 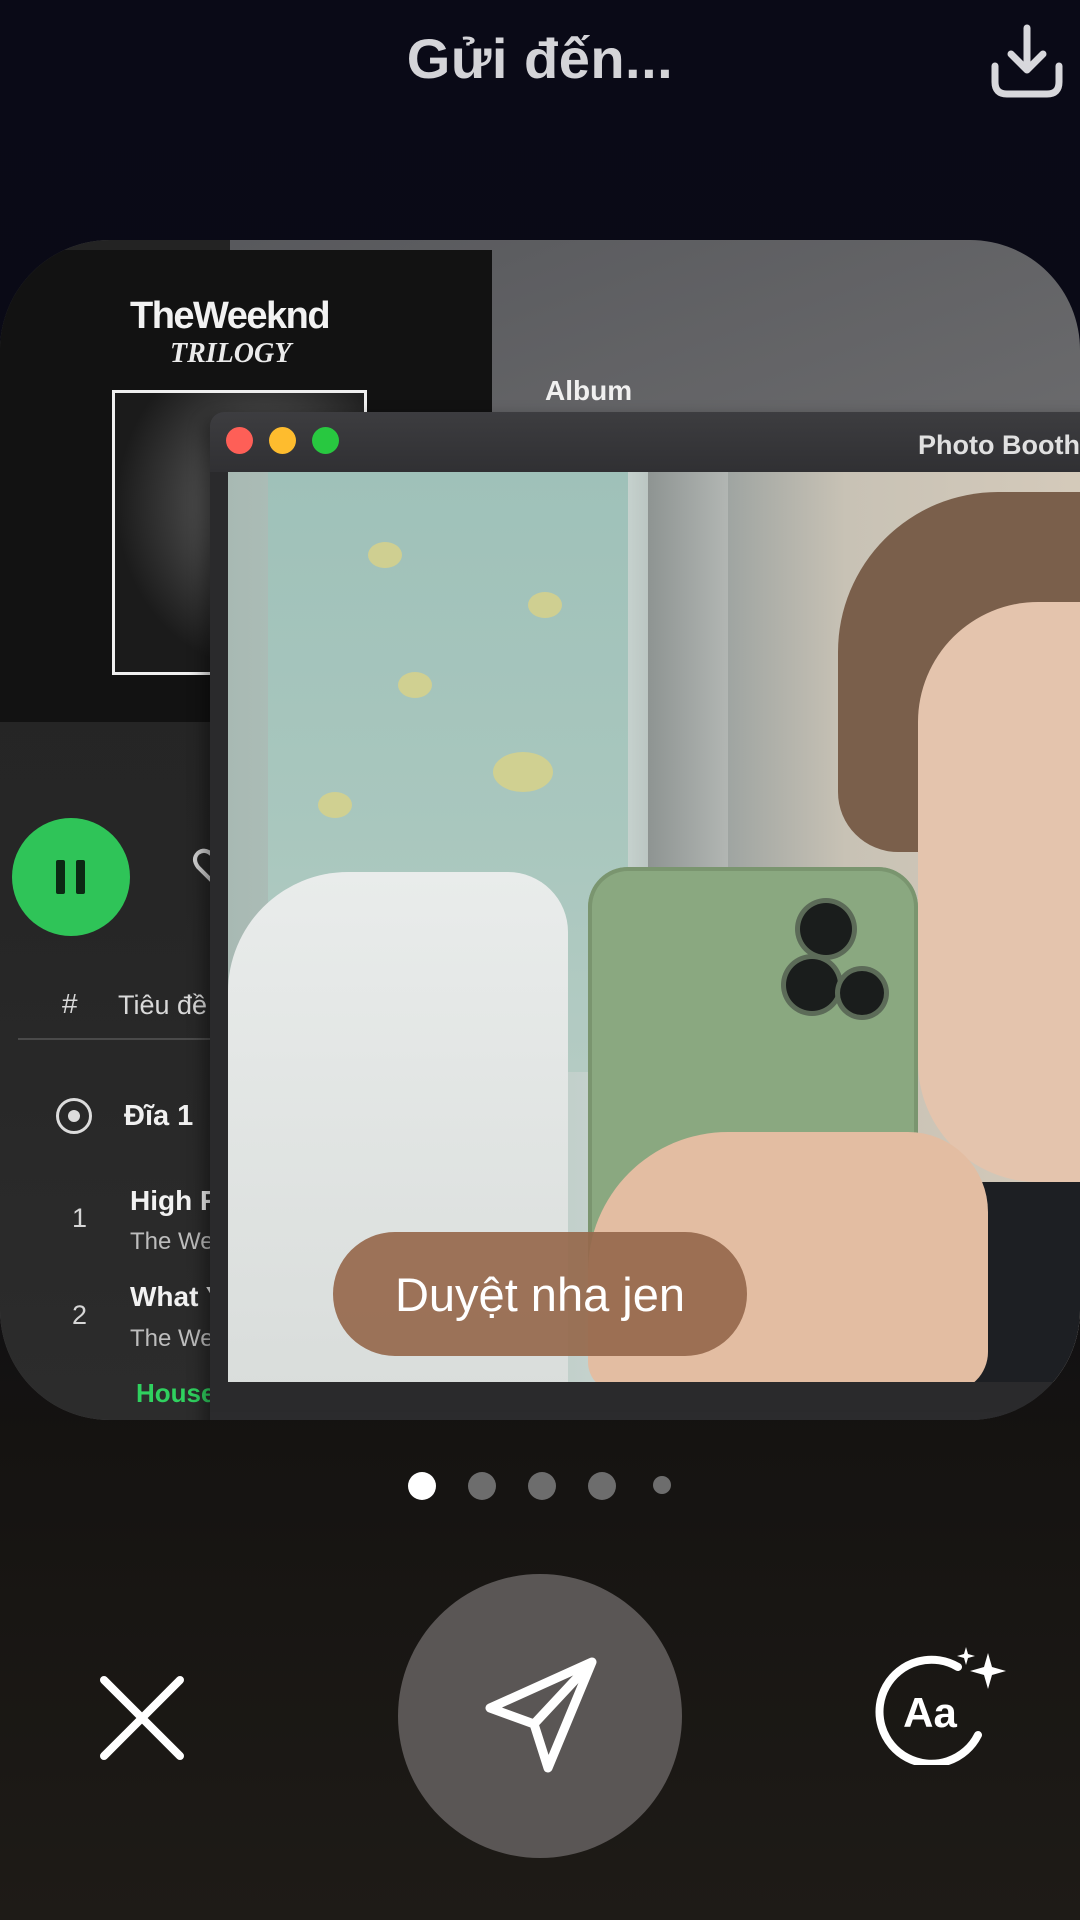 What do you see at coordinates (74, 1116) in the screenshot?
I see `disc-icon` at bounding box center [74, 1116].